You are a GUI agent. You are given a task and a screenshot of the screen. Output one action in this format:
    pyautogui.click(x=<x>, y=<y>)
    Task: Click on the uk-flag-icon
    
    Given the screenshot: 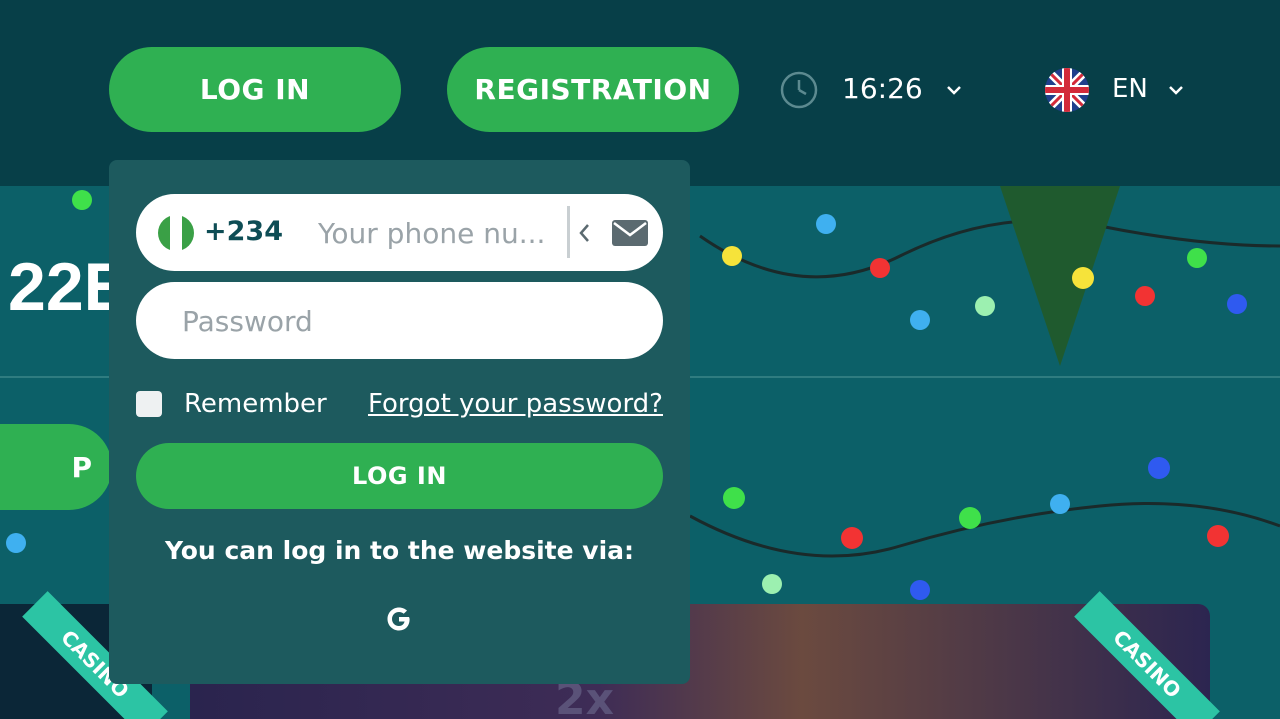 What is the action you would take?
    pyautogui.click(x=1067, y=90)
    